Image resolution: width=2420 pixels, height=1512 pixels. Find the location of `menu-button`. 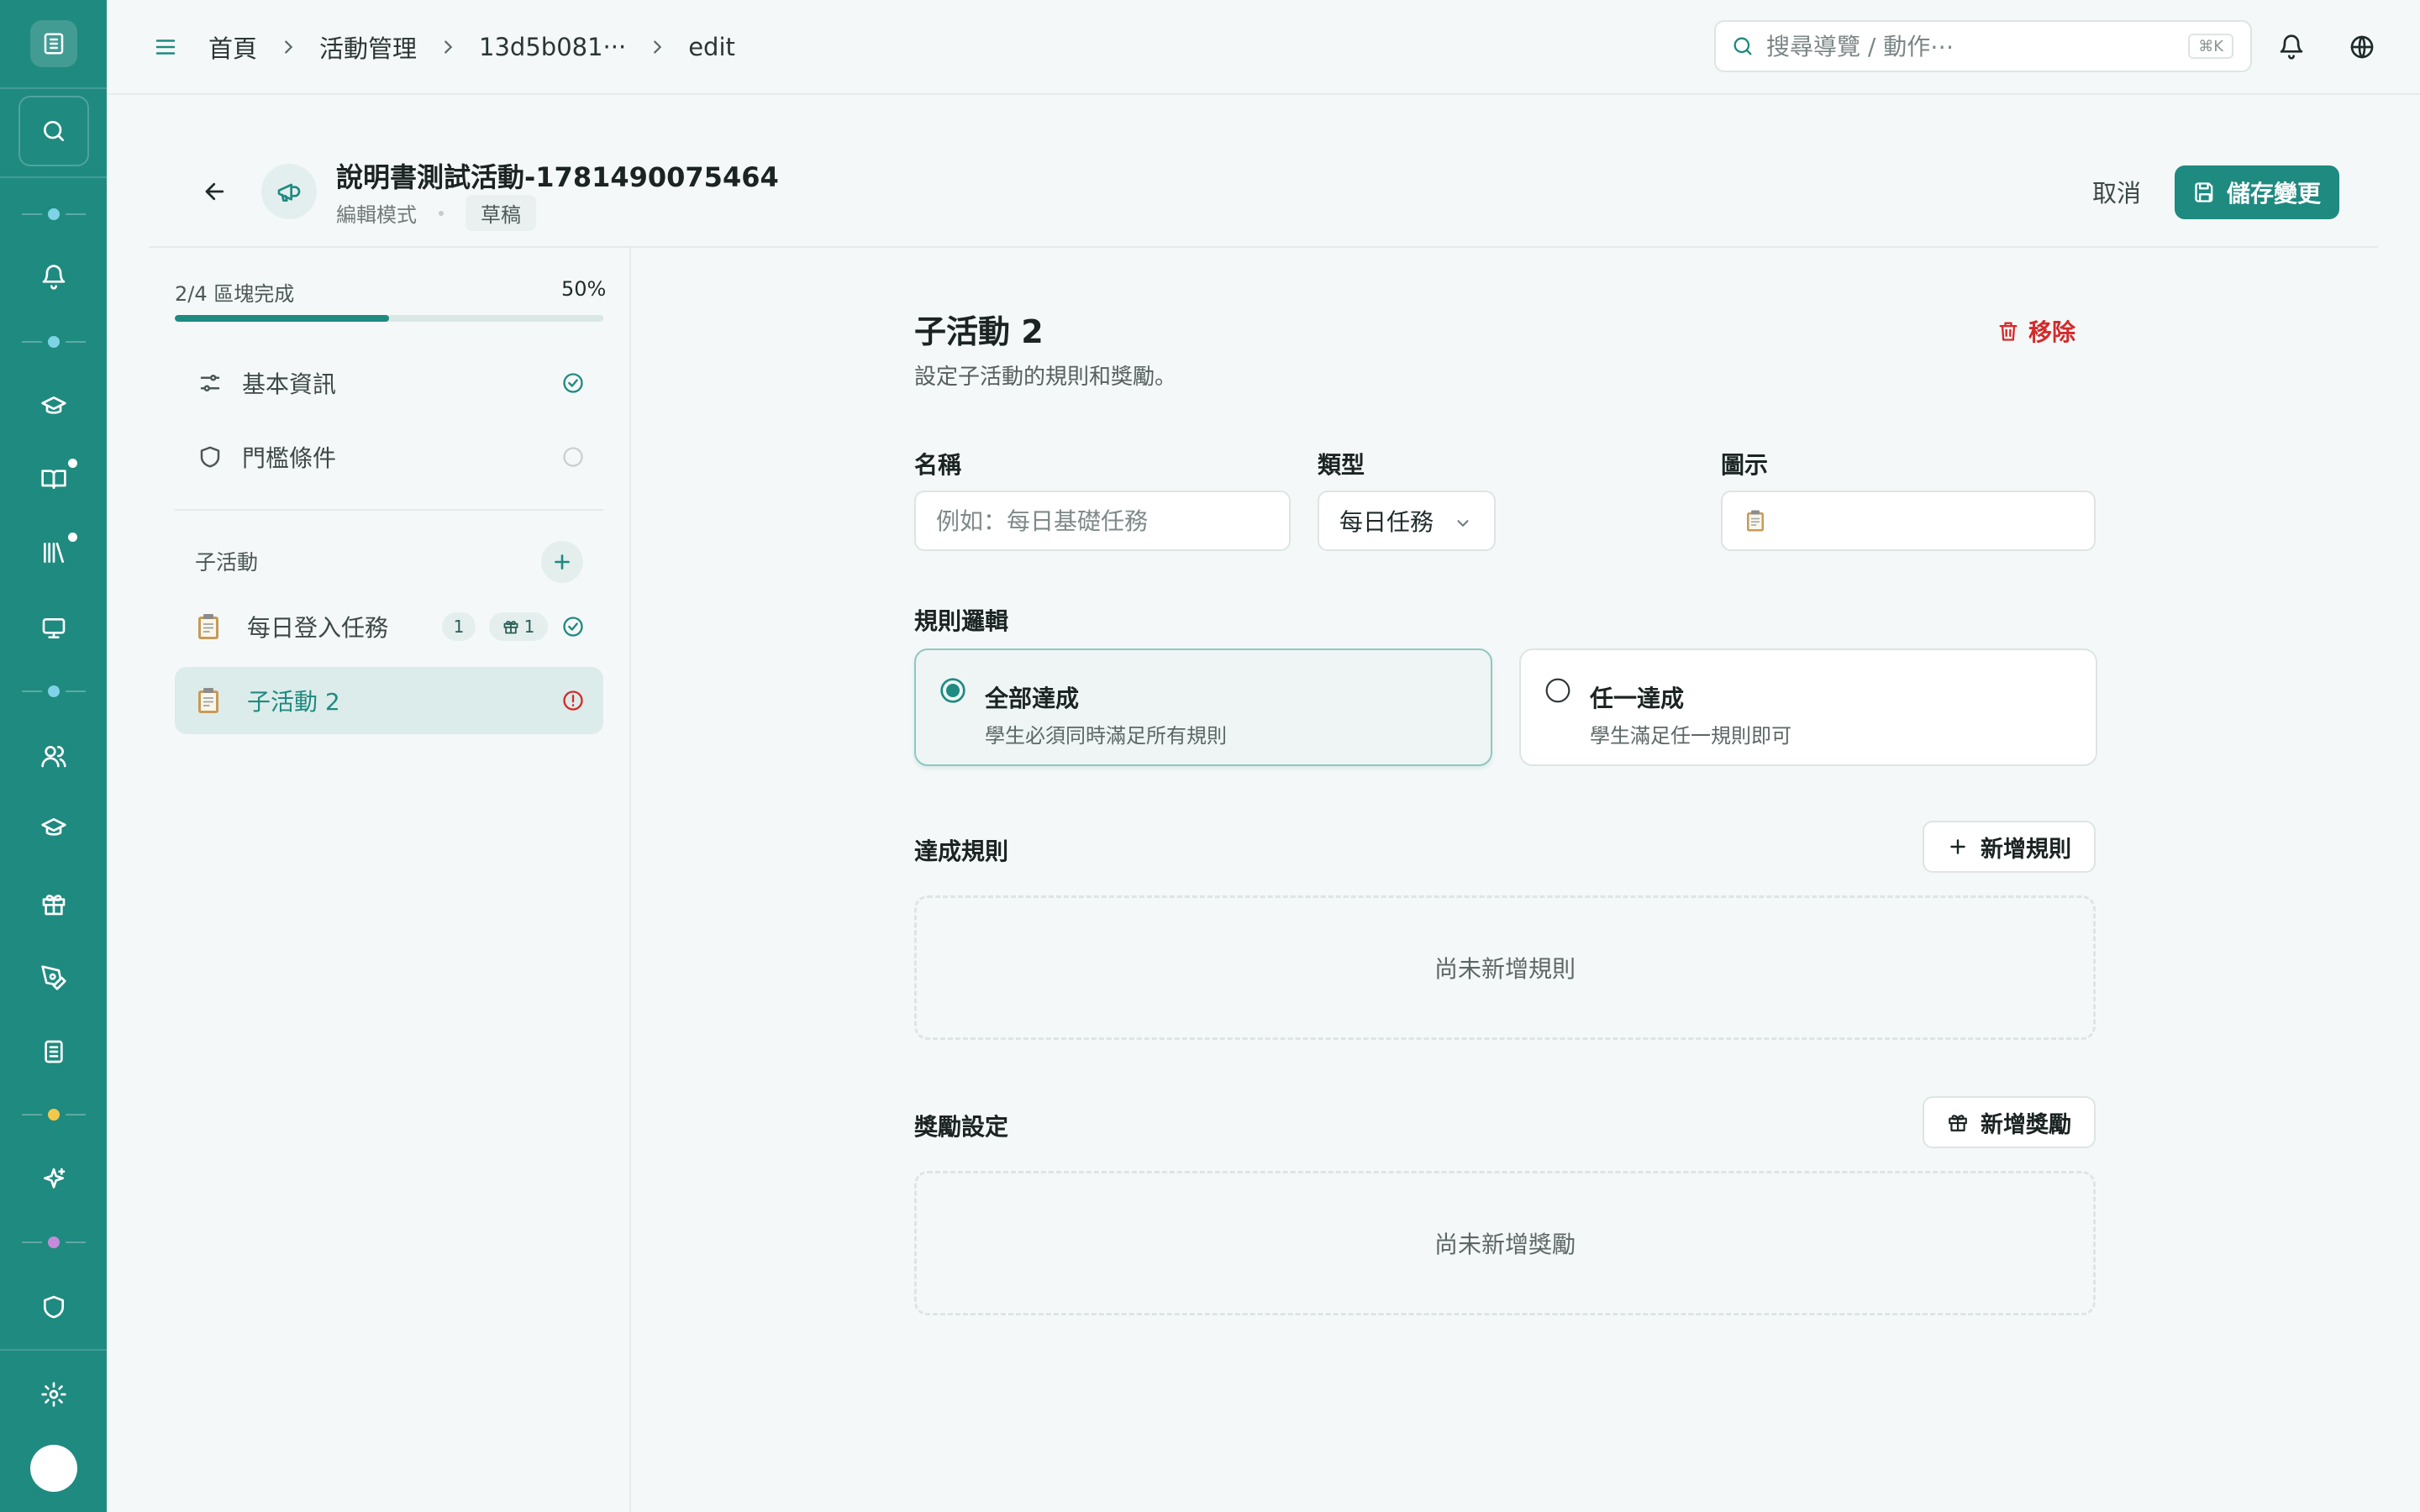

menu-button is located at coordinates (165, 47).